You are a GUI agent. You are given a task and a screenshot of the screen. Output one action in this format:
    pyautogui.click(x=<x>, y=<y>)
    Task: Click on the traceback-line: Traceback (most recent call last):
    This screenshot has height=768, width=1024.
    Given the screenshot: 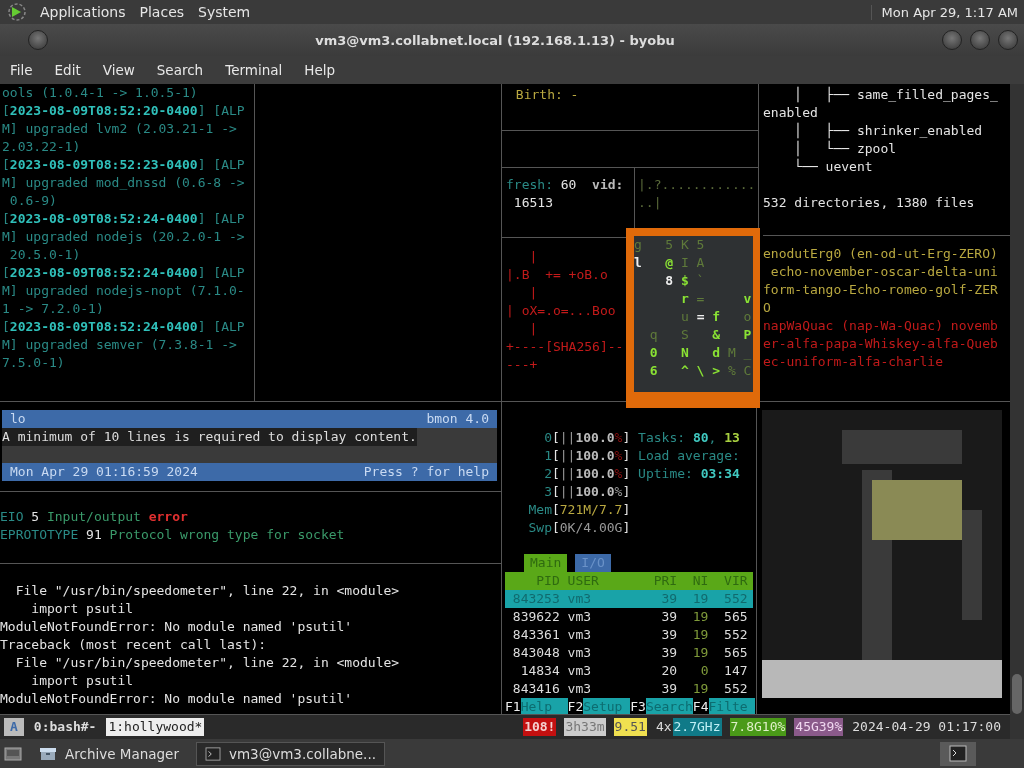 What is the action you would take?
    pyautogui.click(x=133, y=645)
    